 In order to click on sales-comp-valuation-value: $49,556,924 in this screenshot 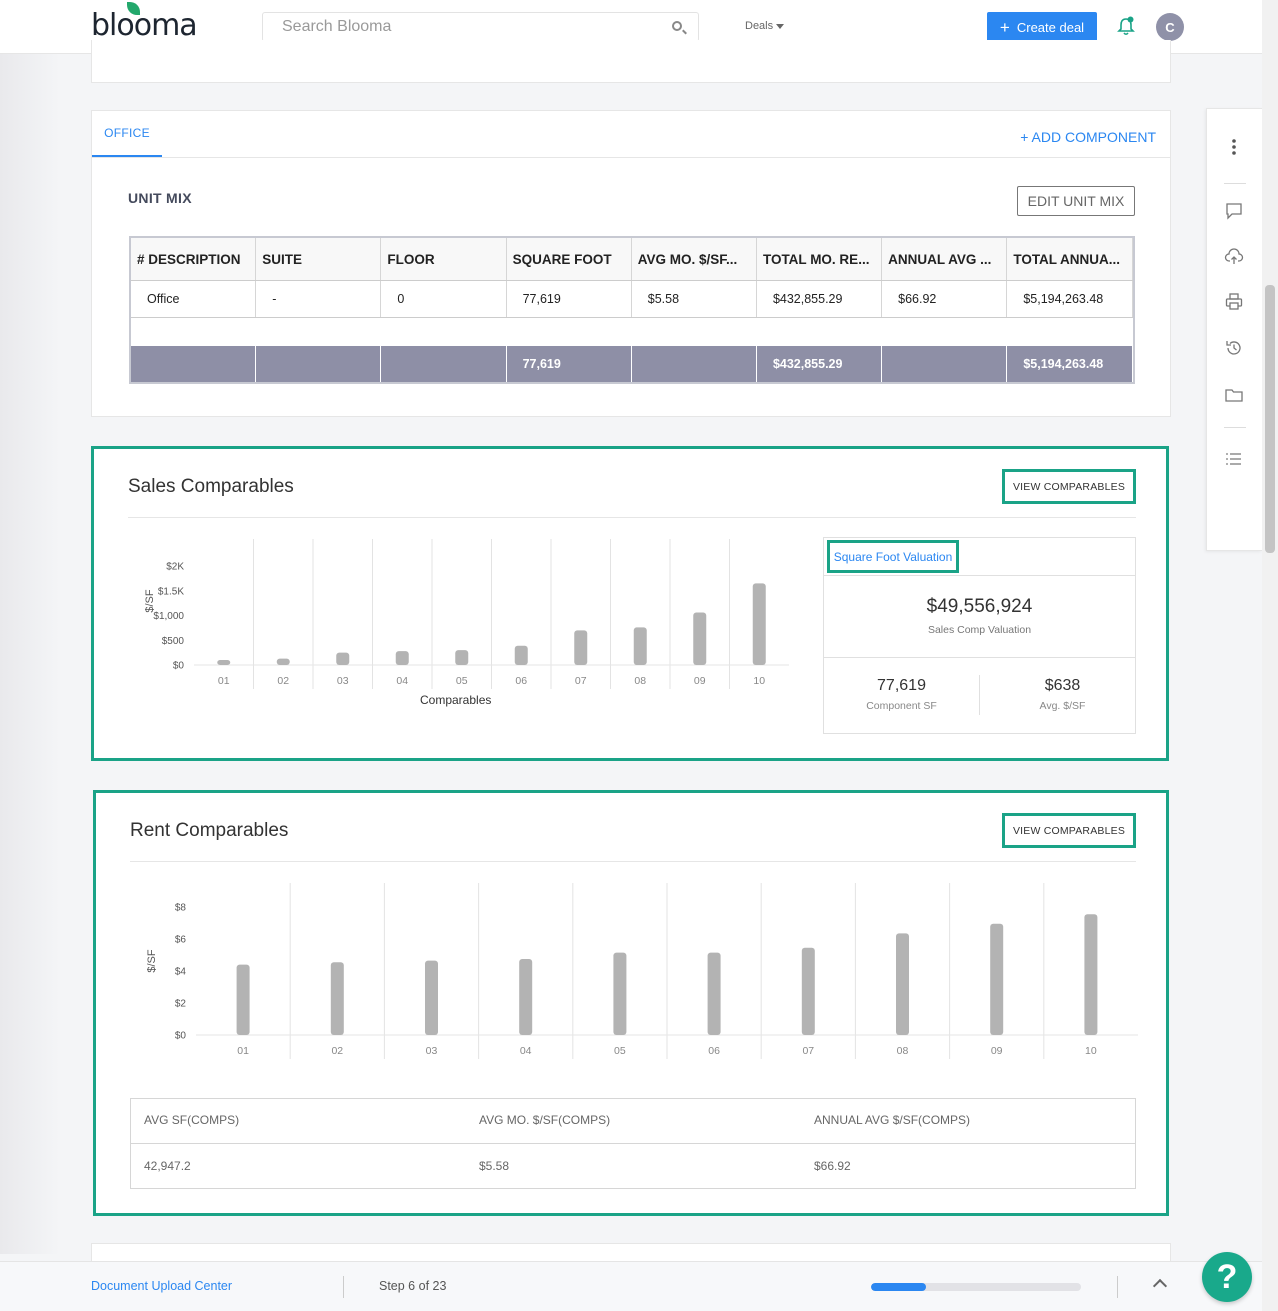, I will do `click(979, 606)`.